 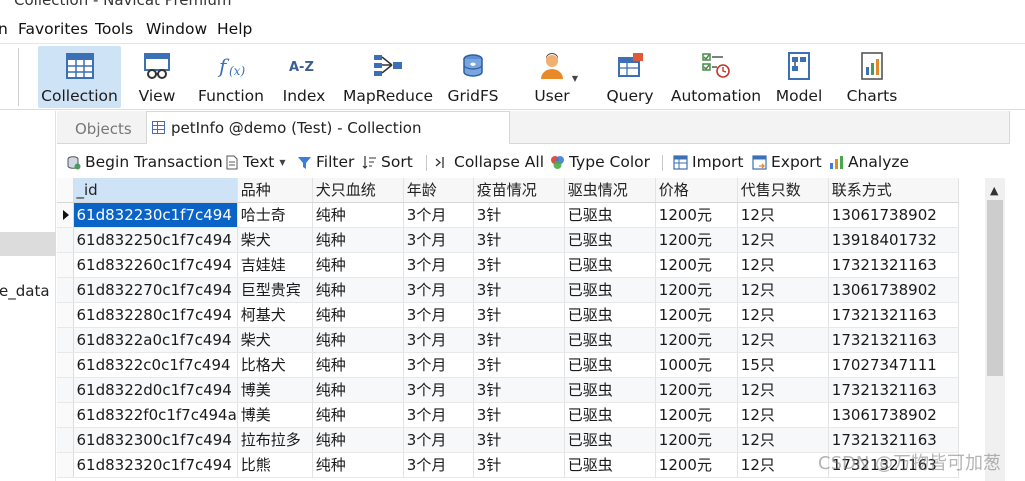 I want to click on table-cell: 61d832260c1f7c494, so click(x=155, y=265).